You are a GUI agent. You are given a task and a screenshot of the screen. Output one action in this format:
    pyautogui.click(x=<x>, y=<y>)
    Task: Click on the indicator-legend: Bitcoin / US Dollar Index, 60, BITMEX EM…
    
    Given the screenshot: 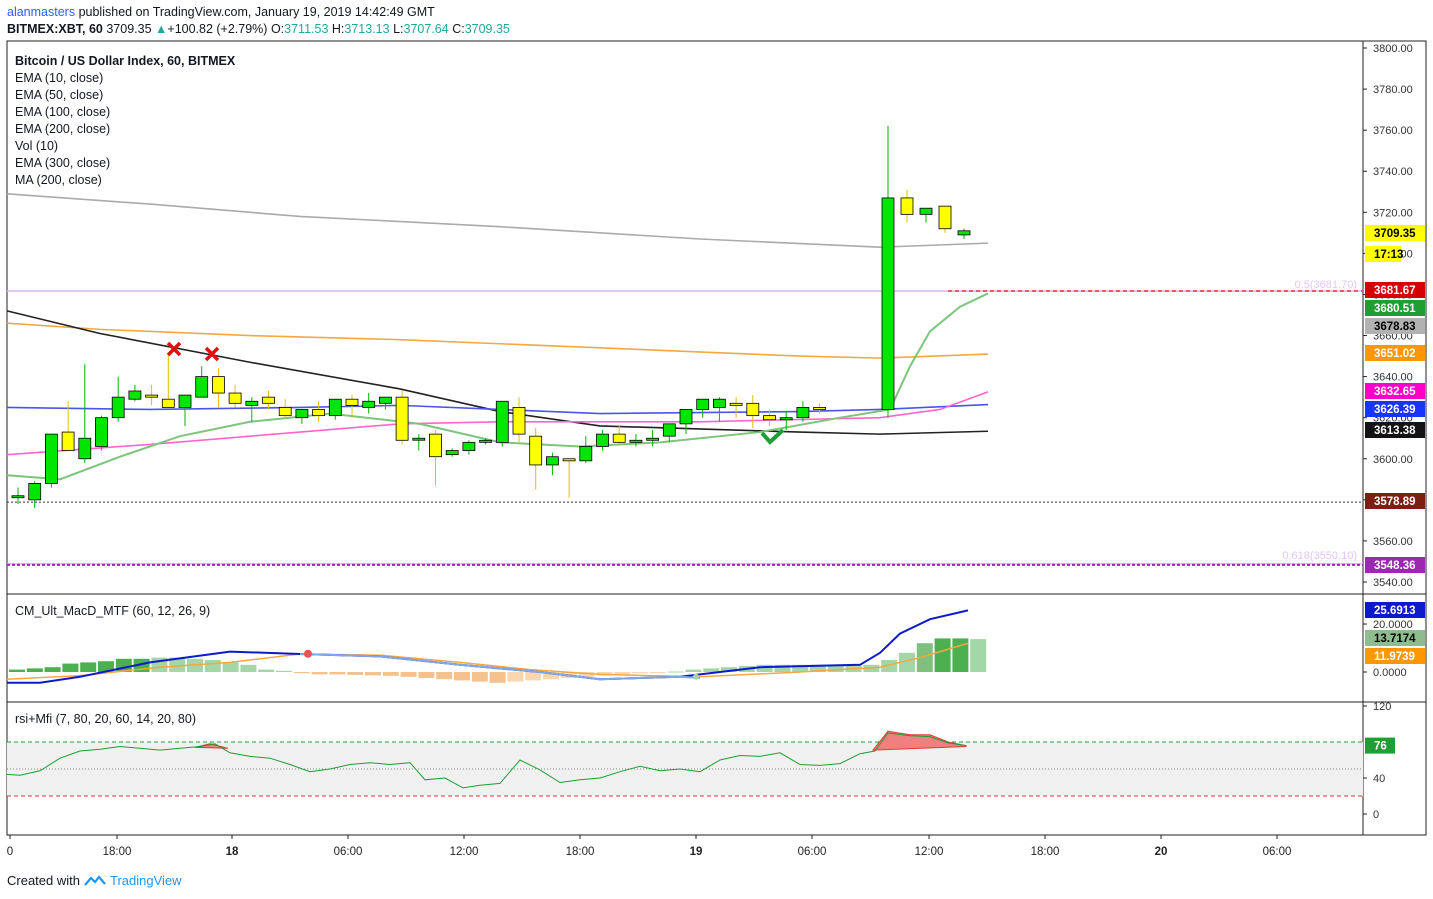 What is the action you would take?
    pyautogui.click(x=125, y=121)
    